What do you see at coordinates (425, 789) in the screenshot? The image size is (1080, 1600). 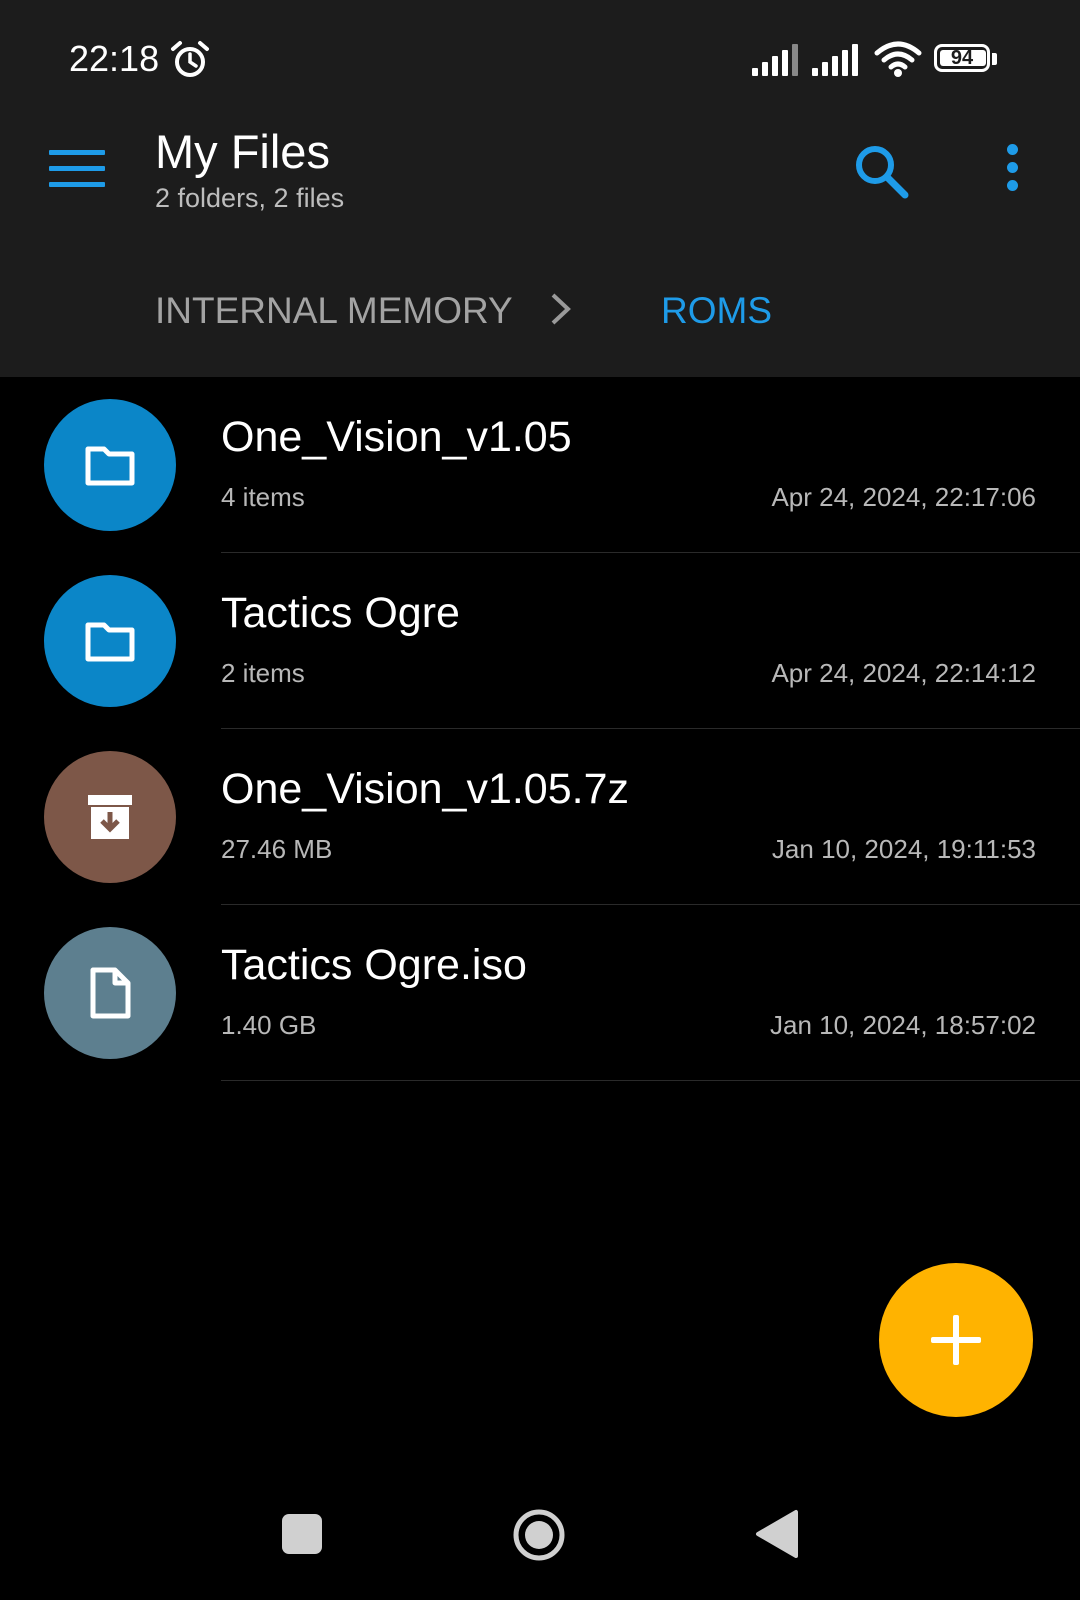 I see `file-name: One_Vision_v1.05.7z` at bounding box center [425, 789].